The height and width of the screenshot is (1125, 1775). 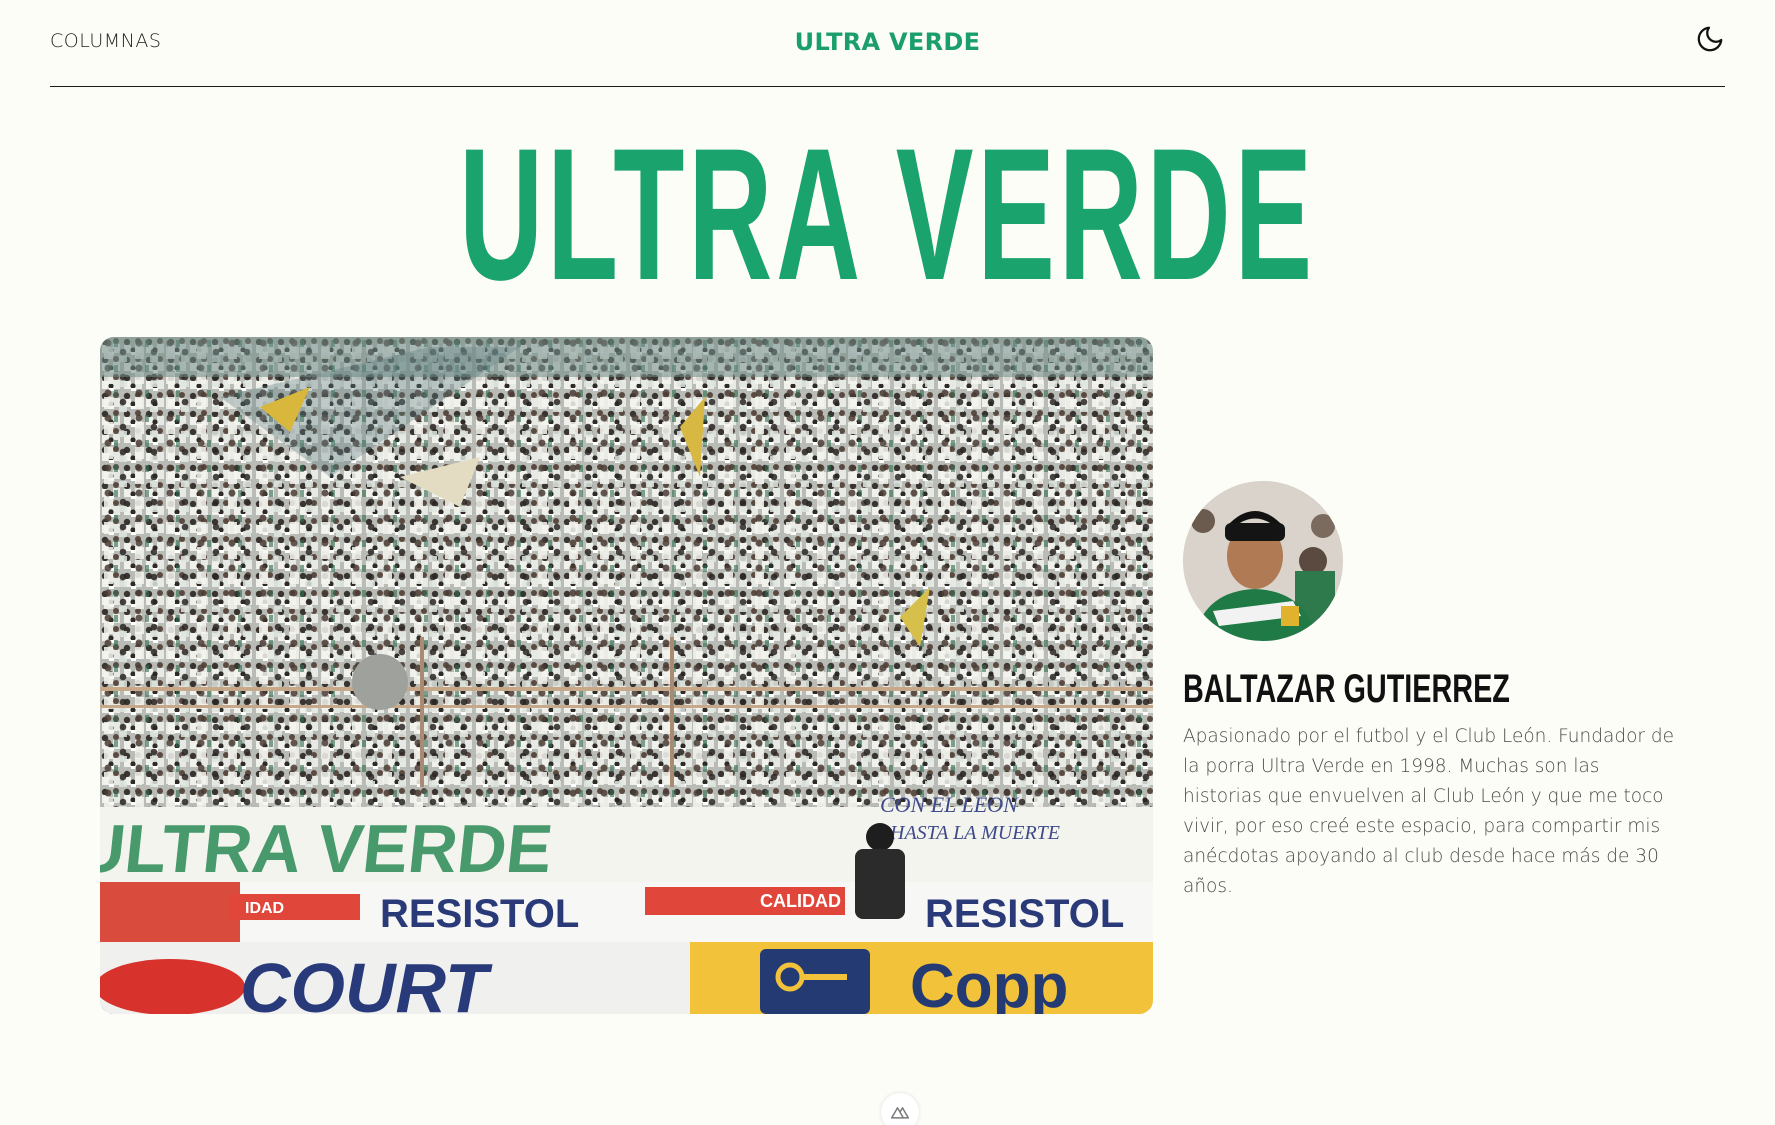 I want to click on site-header: COLUMNAS ULTRA VERDE, so click(x=887, y=43).